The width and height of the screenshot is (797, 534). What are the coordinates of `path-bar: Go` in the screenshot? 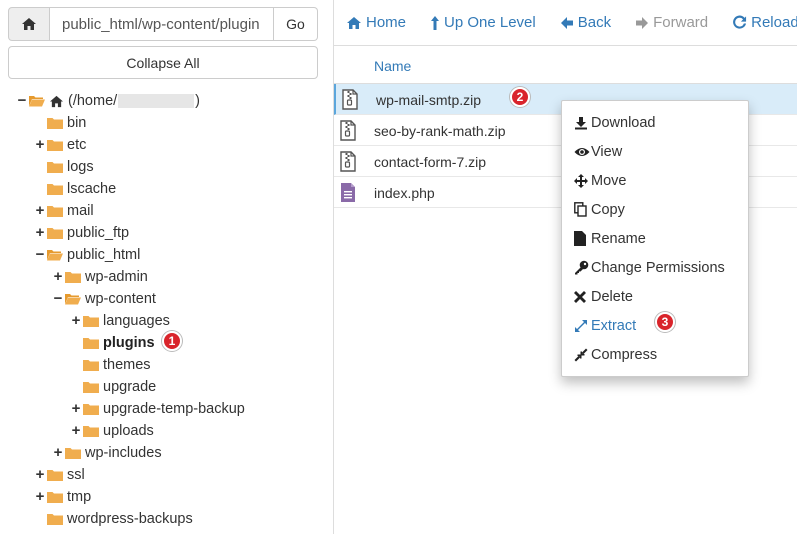 It's located at (163, 24).